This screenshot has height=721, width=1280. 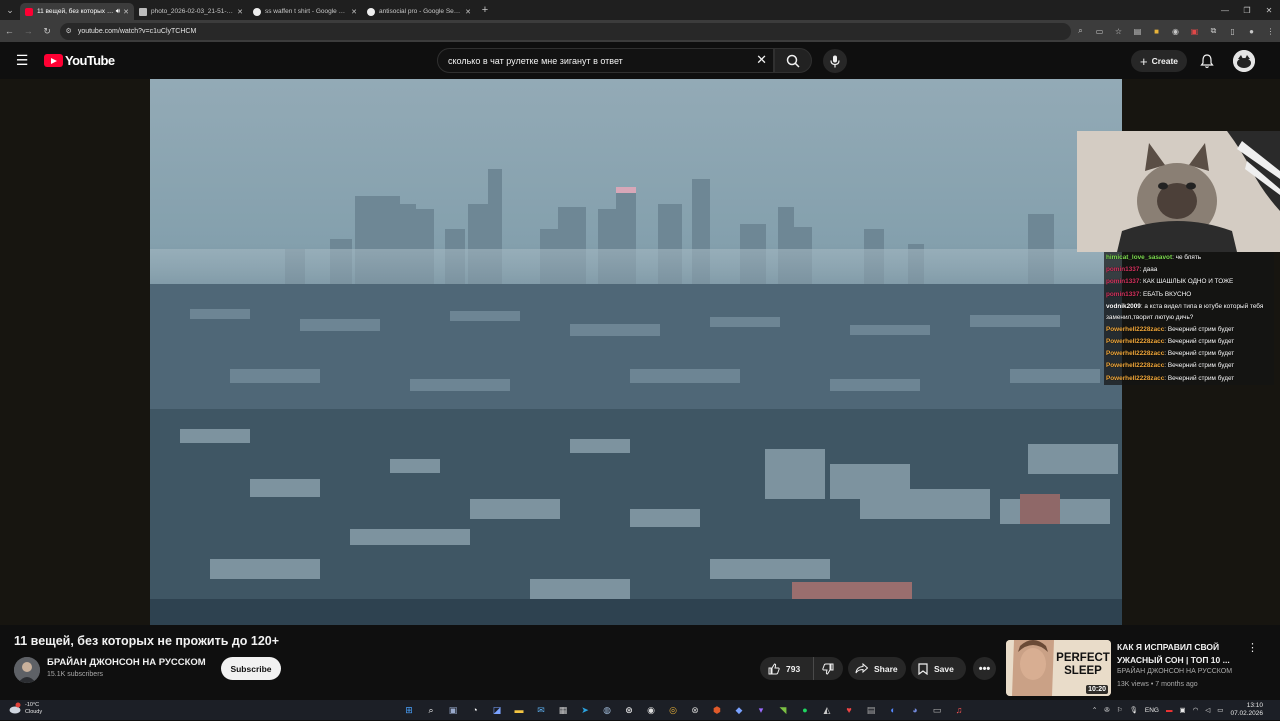 What do you see at coordinates (1080, 31) in the screenshot?
I see `zoom-icon: ⌕` at bounding box center [1080, 31].